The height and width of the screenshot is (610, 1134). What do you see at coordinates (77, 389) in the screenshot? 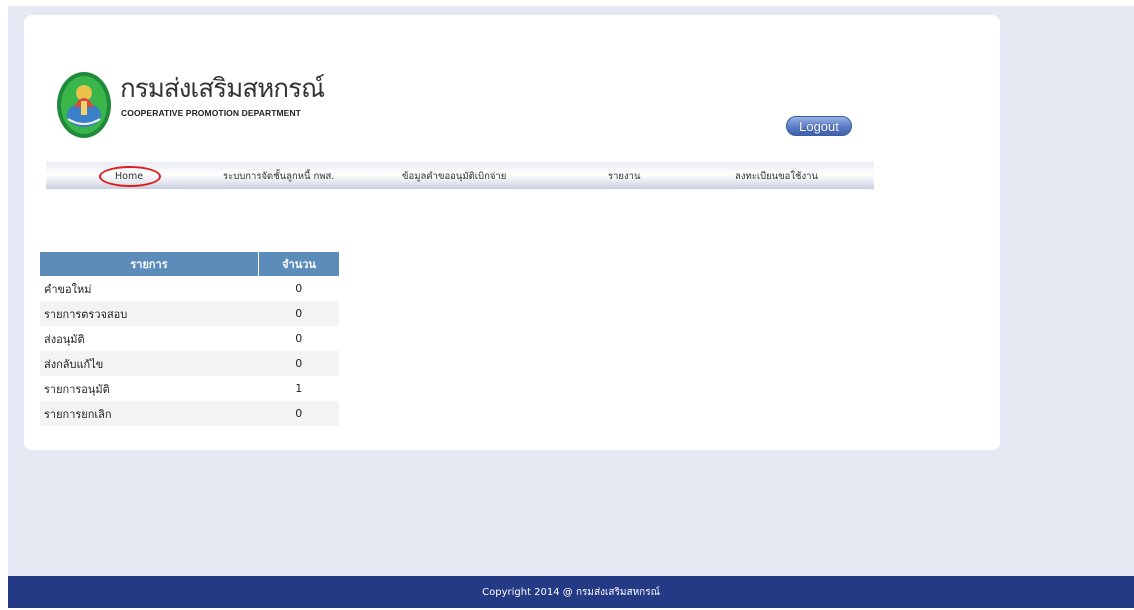
I see `row-label: รายการอนุมัติ` at bounding box center [77, 389].